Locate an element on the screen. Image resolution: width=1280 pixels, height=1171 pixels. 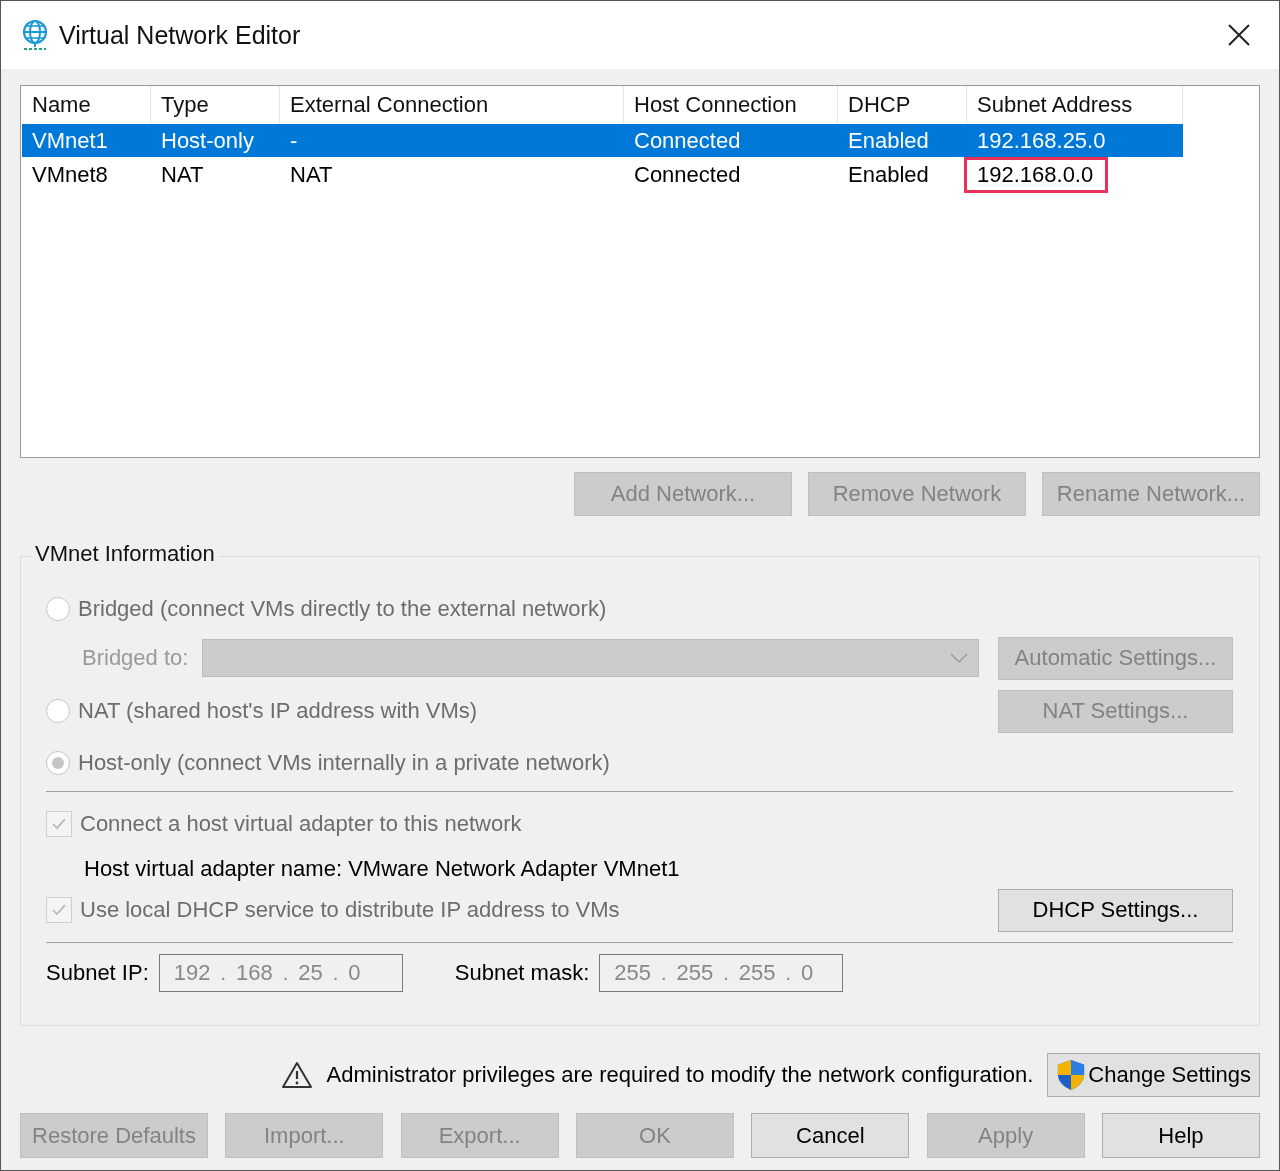
warning-icon is located at coordinates (296, 1075).